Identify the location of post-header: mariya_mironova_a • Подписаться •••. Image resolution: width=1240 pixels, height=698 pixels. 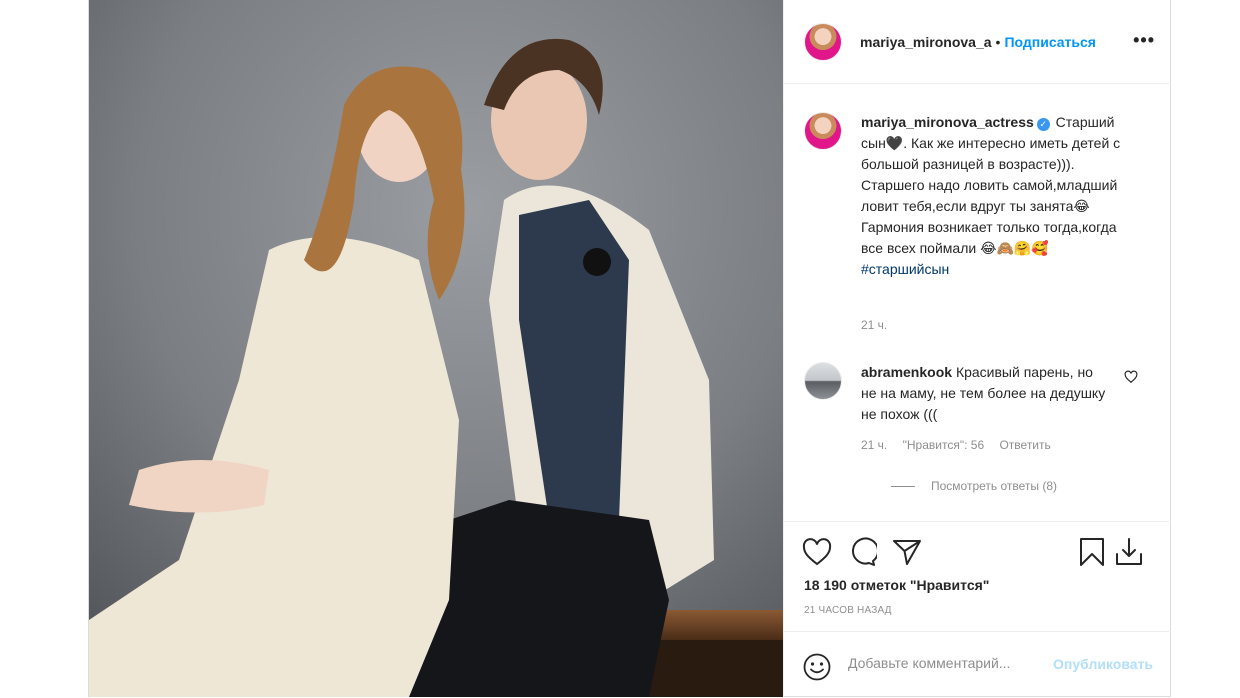
(977, 42).